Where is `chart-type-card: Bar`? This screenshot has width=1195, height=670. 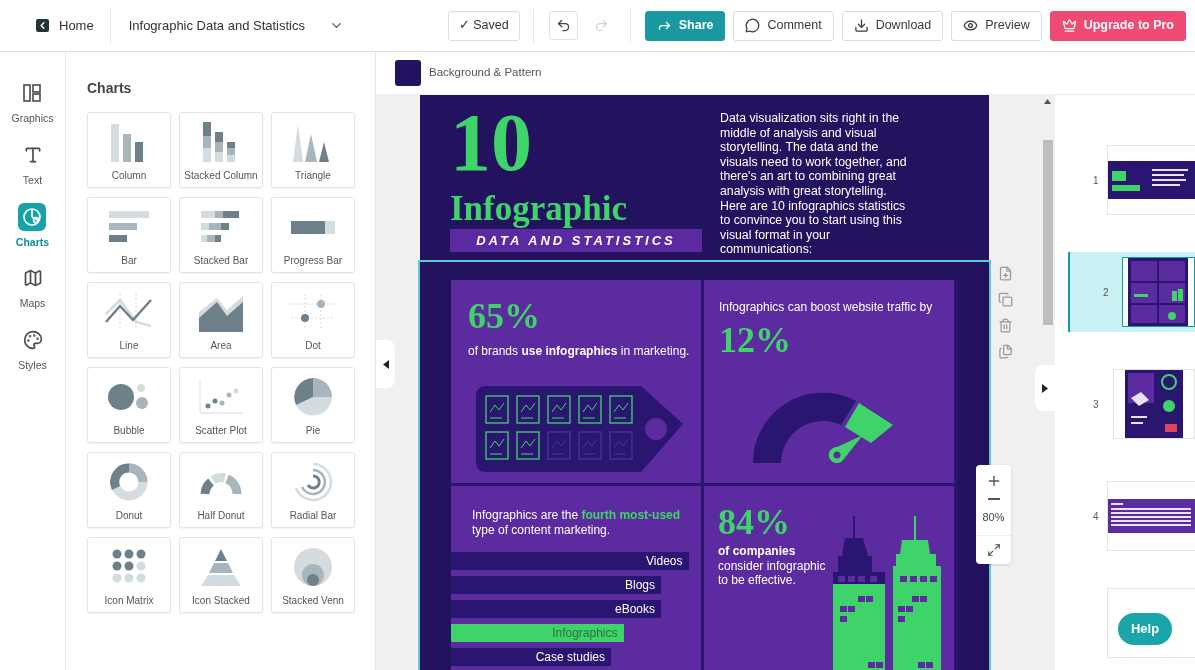
chart-type-card: Bar is located at coordinates (129, 235).